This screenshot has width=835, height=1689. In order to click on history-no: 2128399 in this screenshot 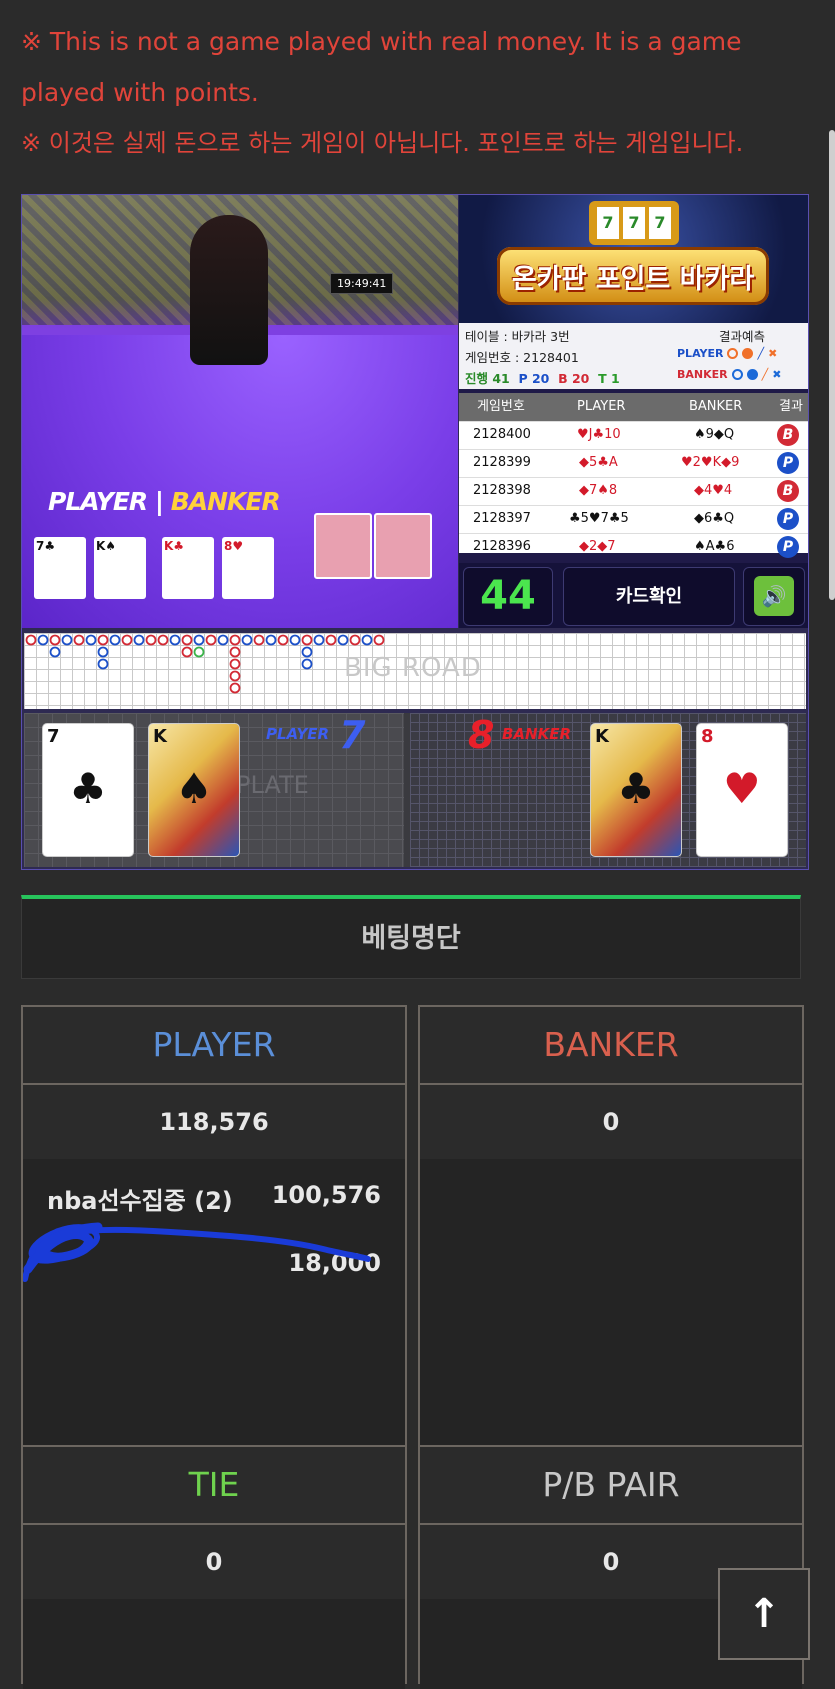, I will do `click(502, 462)`.